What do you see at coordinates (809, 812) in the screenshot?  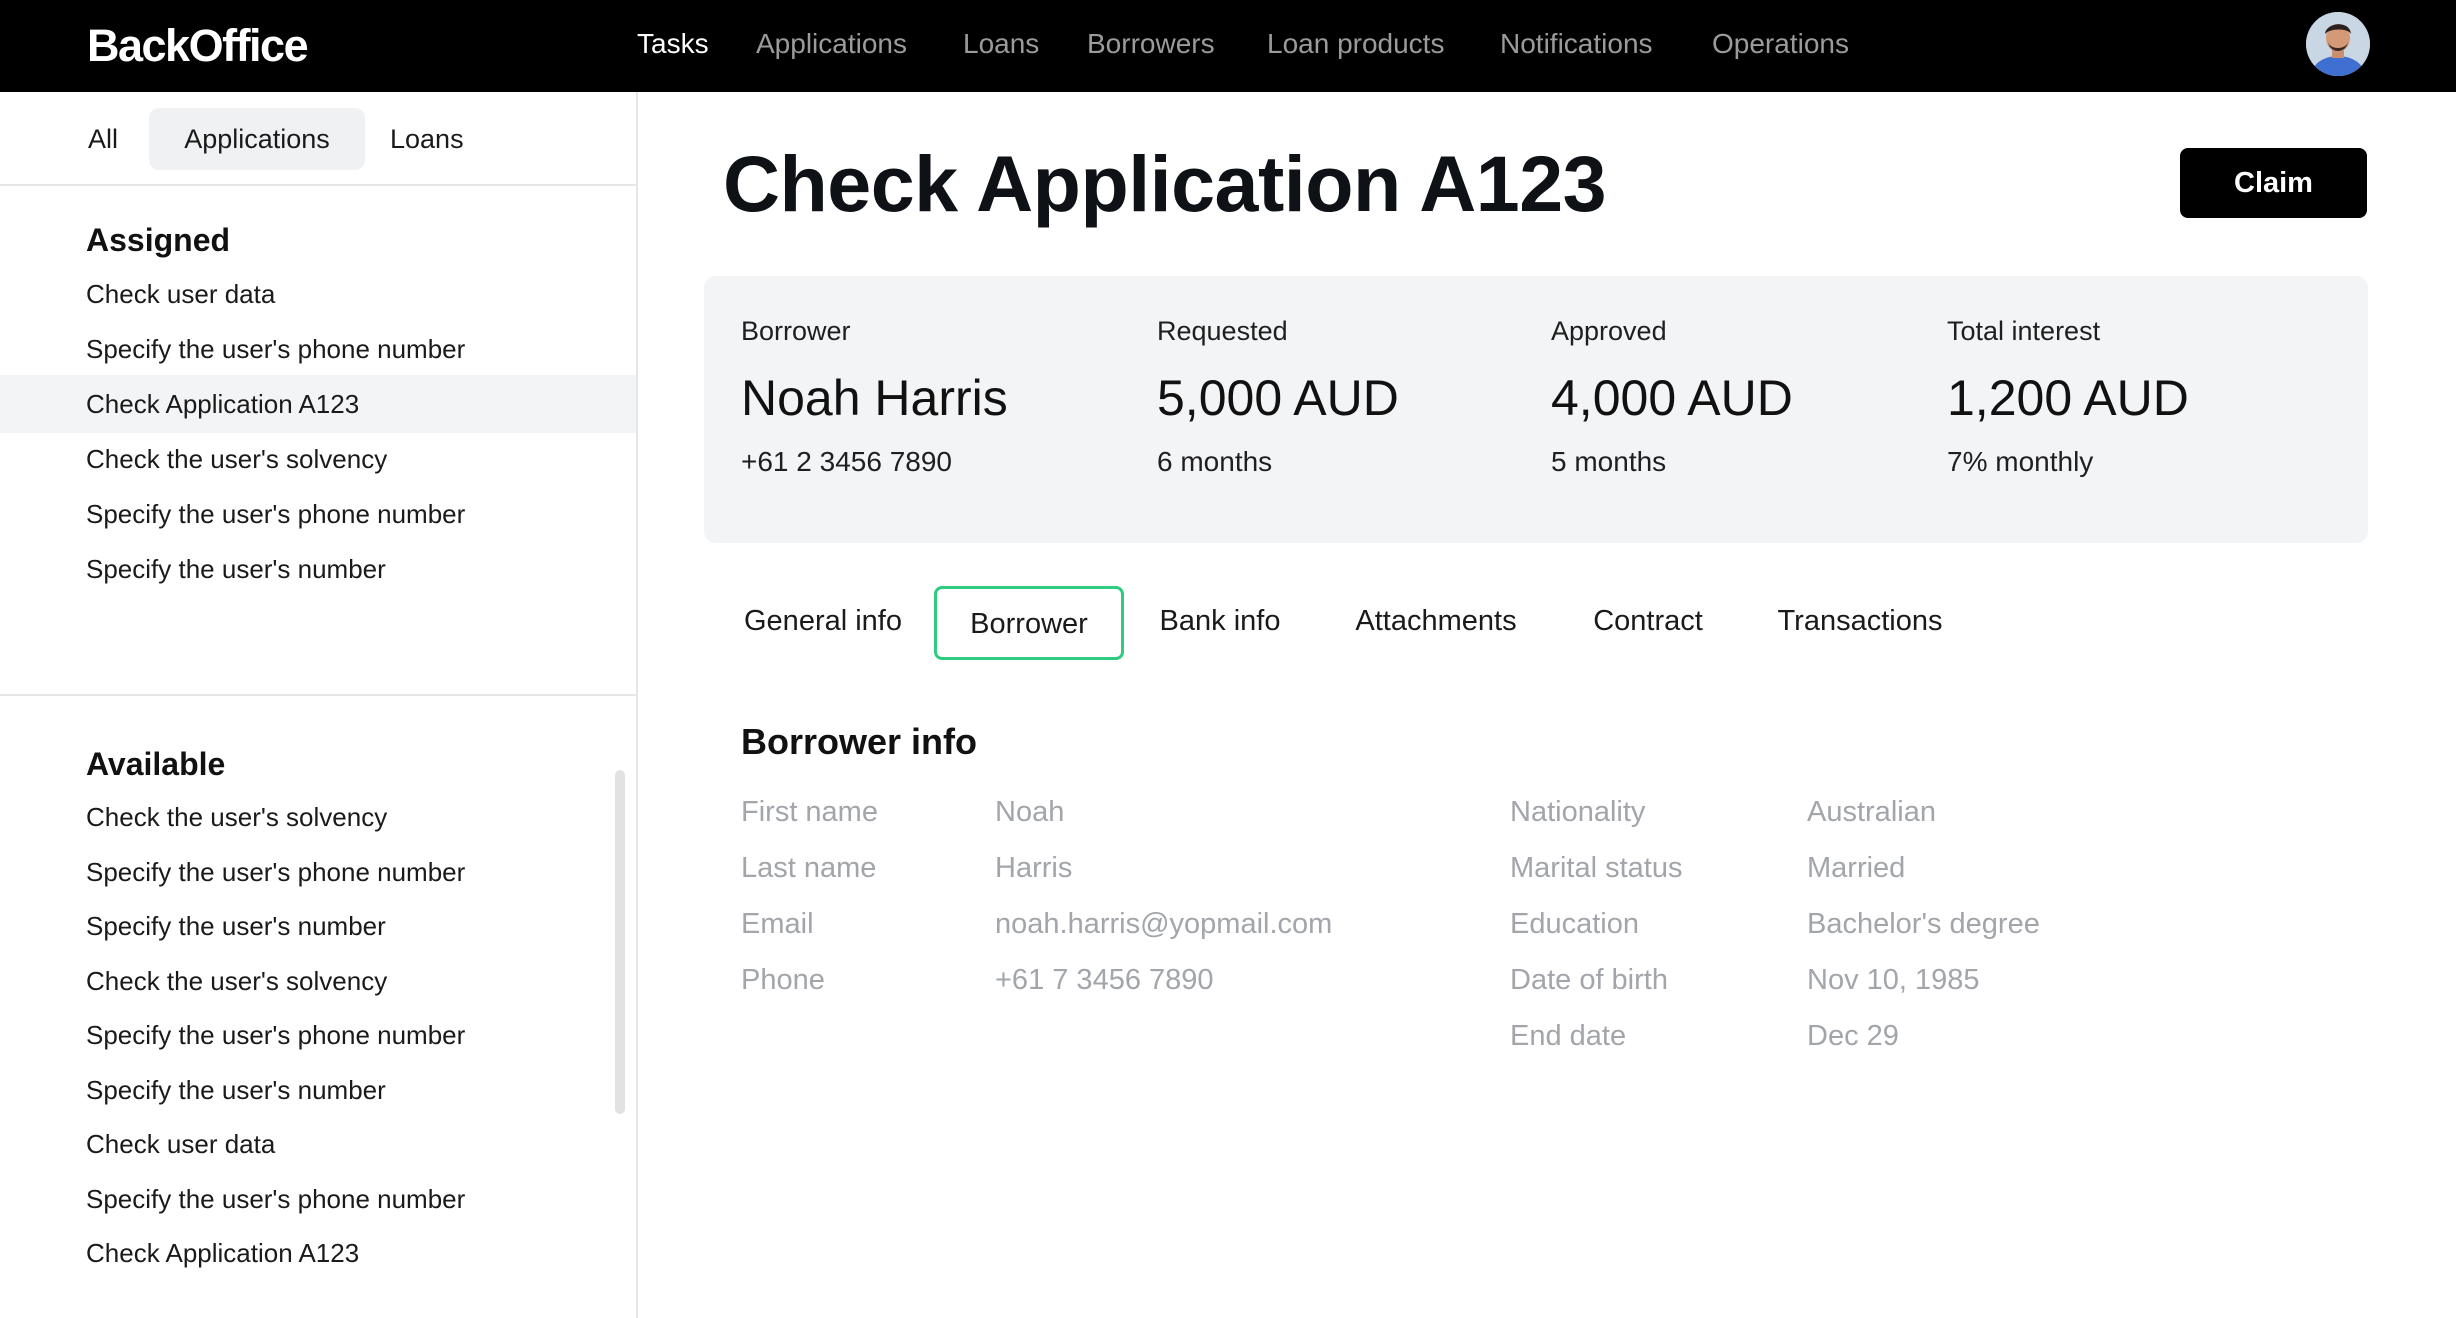 I see `first-name-label: First name` at bounding box center [809, 812].